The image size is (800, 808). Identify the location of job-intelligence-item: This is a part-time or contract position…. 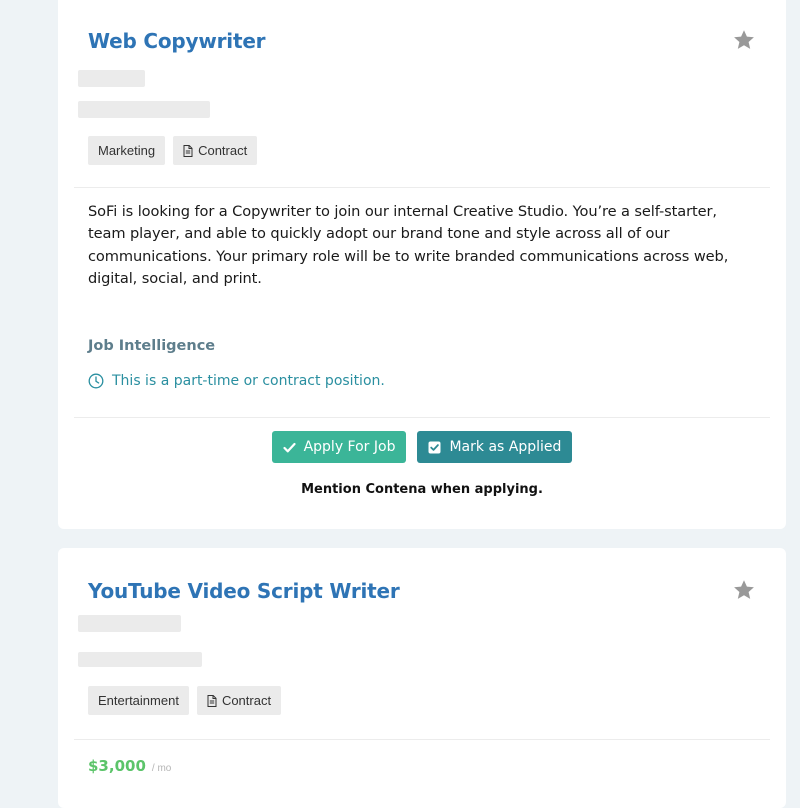
(236, 381).